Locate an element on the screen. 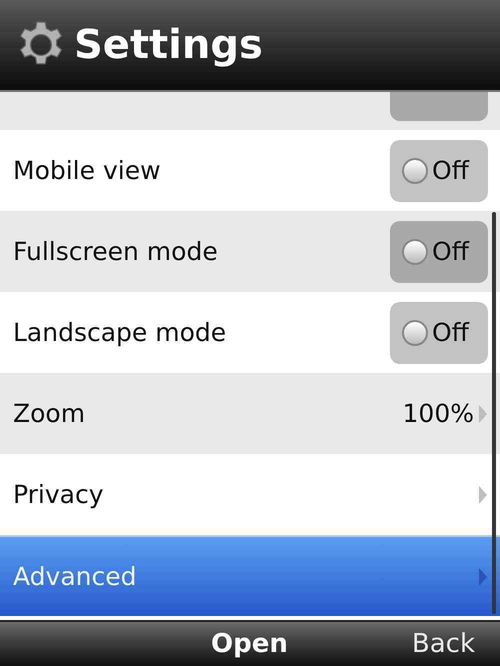  row-label: Zoom is located at coordinates (49, 414).